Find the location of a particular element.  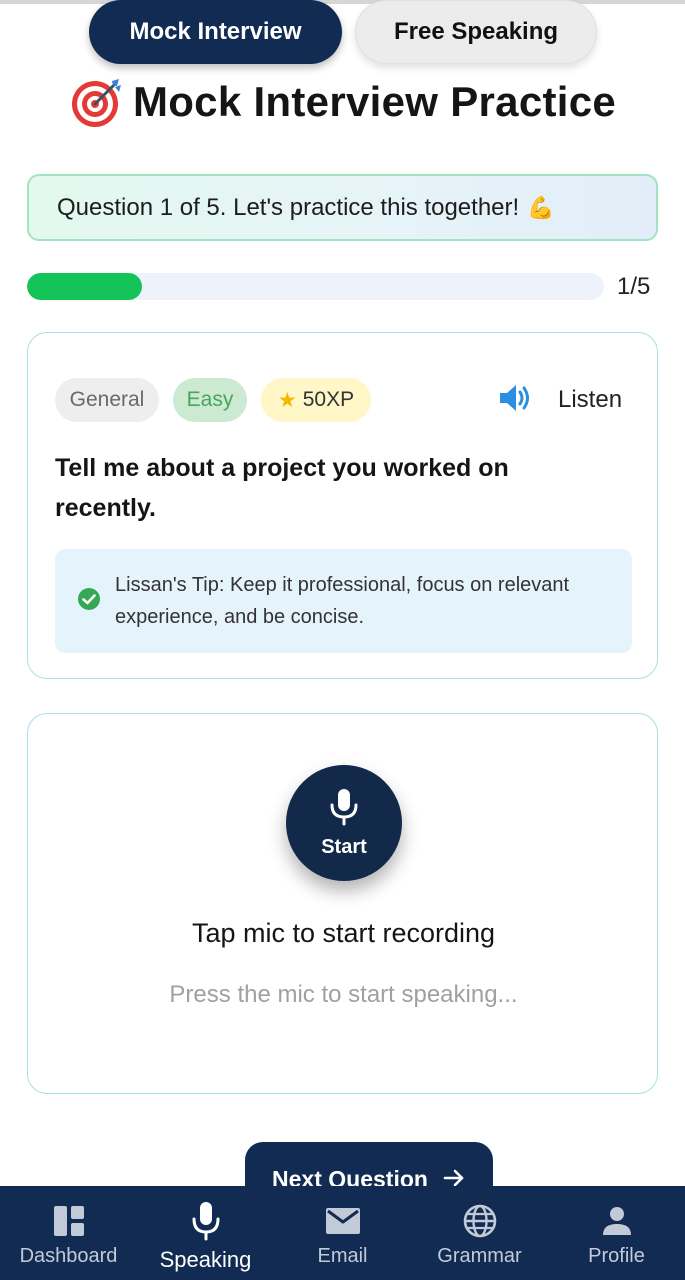

top-divider is located at coordinates (342, 2).